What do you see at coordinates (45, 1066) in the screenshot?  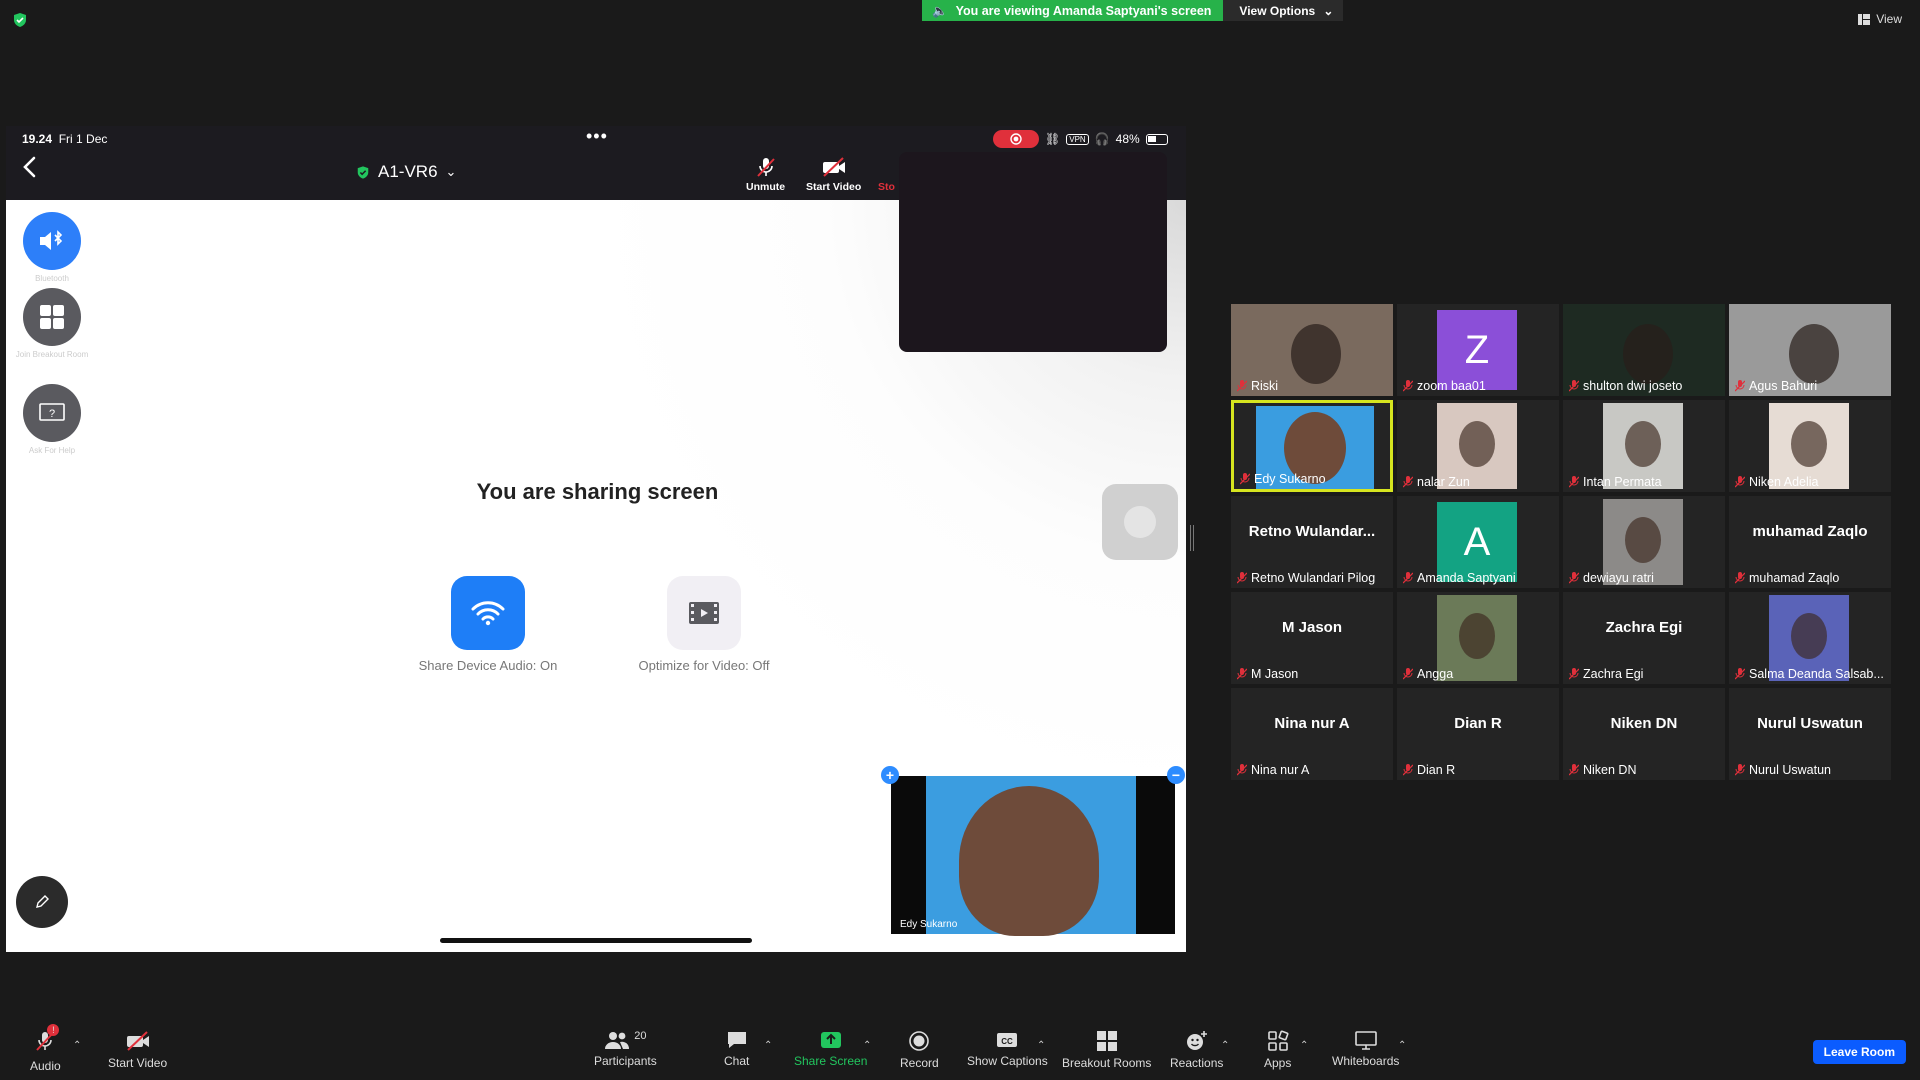 I see `audio-label: Audio` at bounding box center [45, 1066].